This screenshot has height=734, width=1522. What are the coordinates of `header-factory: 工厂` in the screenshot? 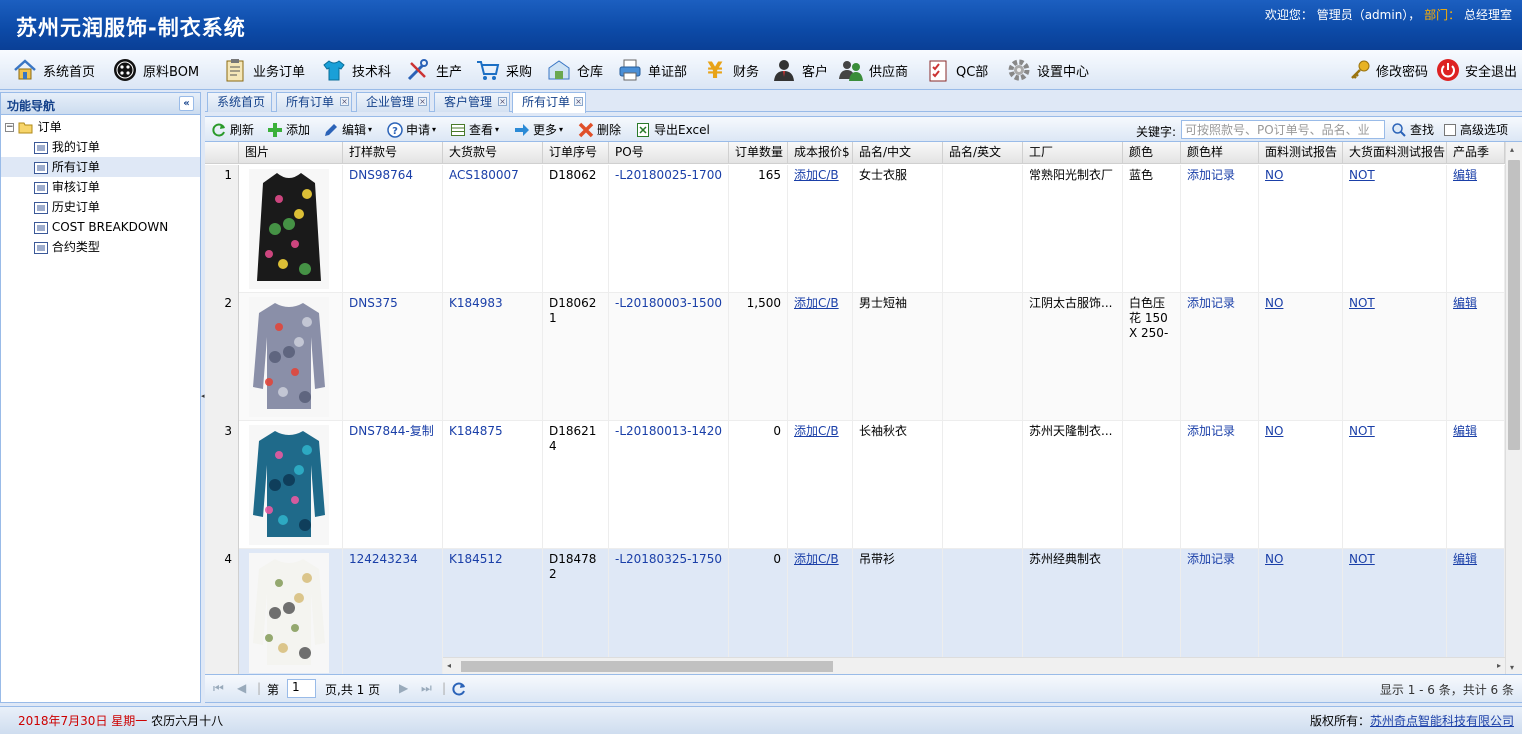 It's located at (1073, 153).